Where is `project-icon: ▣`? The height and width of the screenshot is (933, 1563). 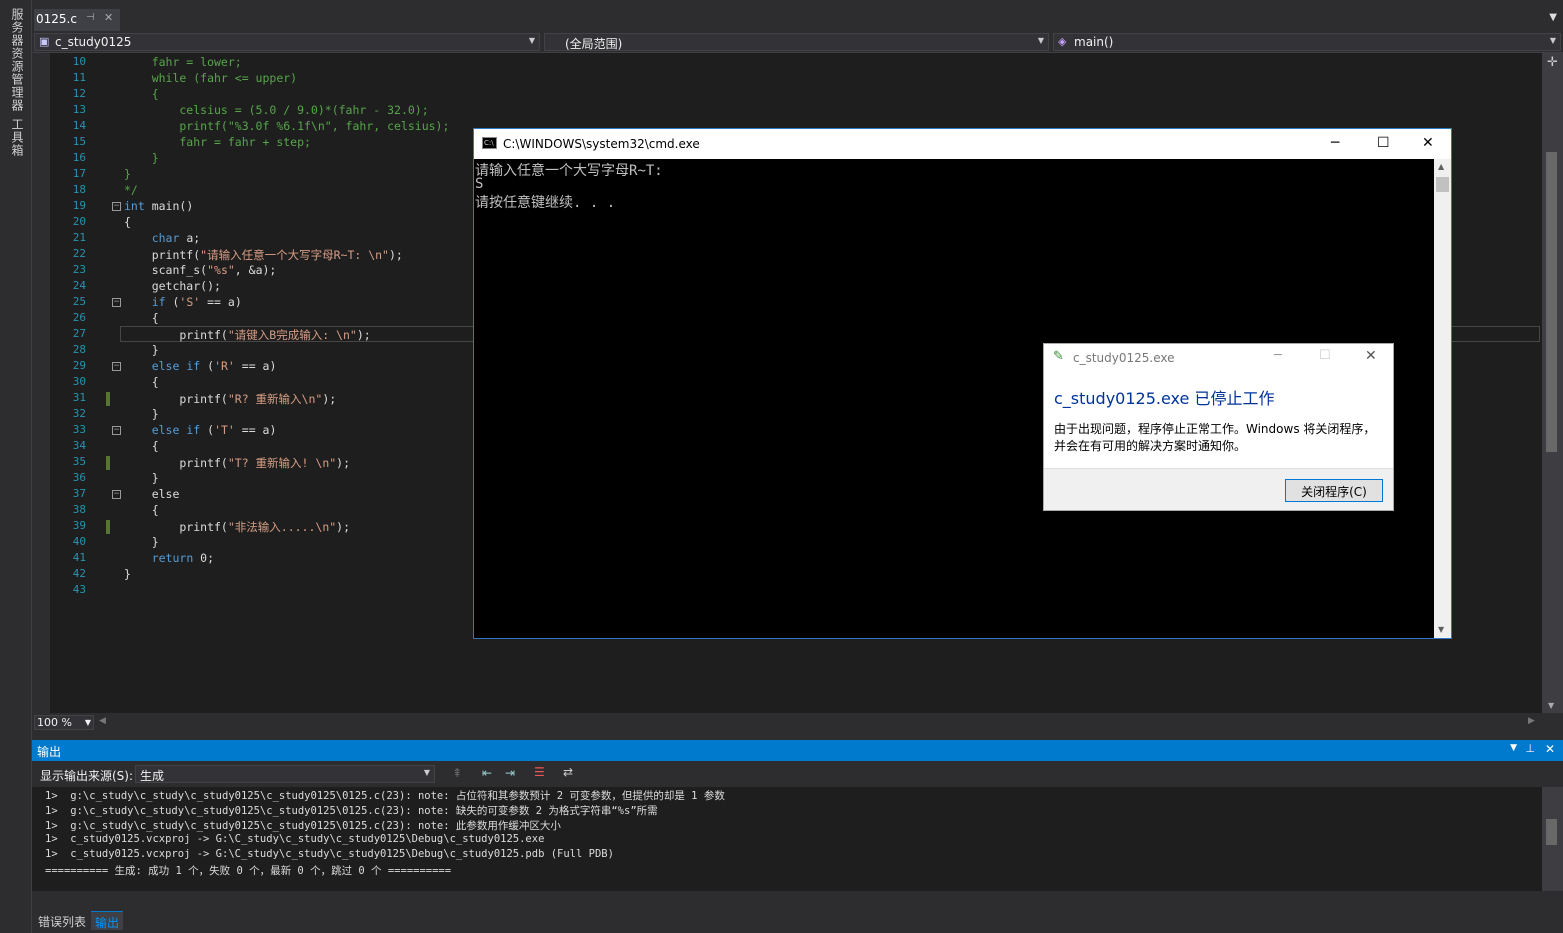 project-icon: ▣ is located at coordinates (44, 41).